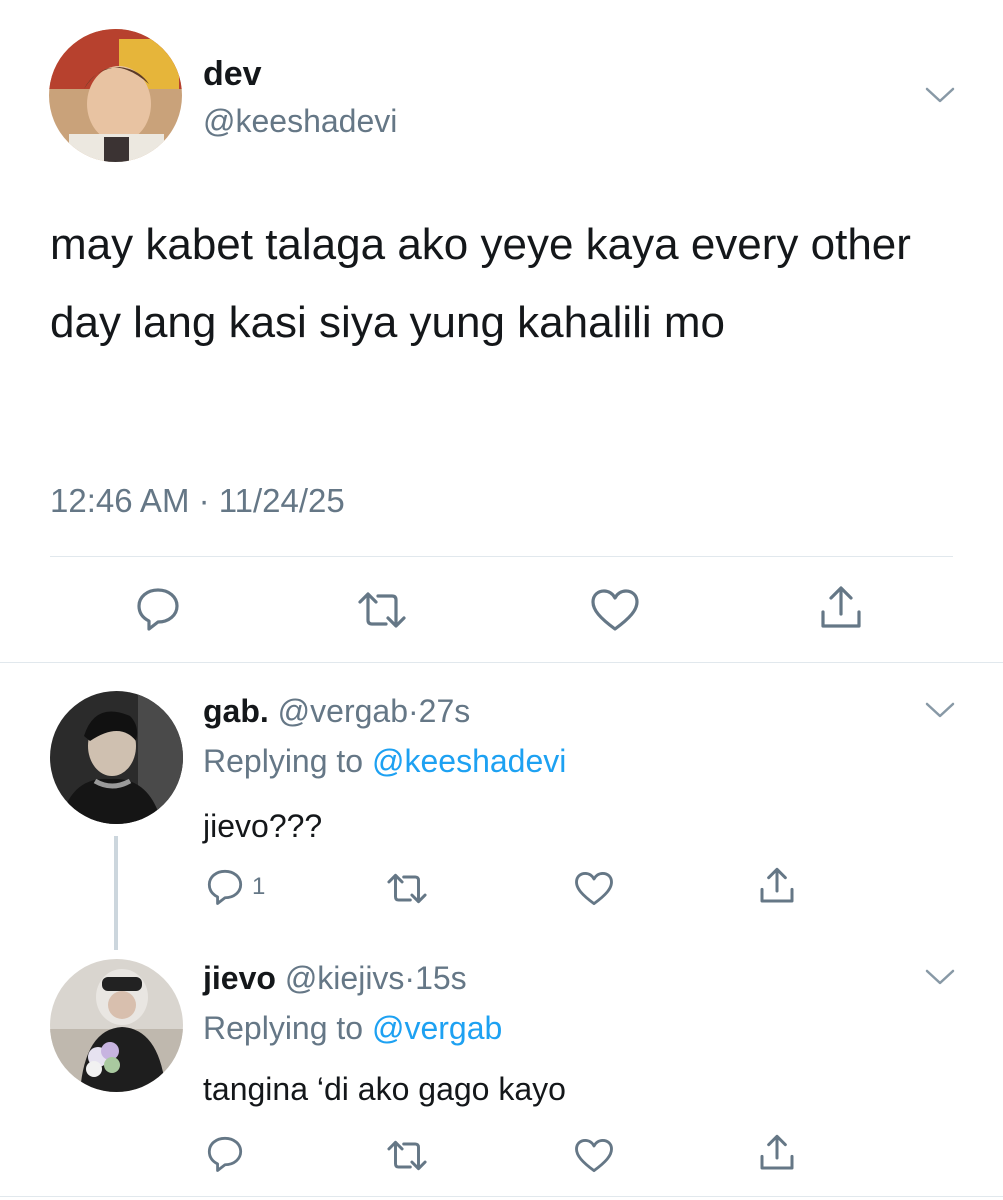 This screenshot has height=1200, width=1003. I want to click on main-author-name: dev, so click(232, 74).